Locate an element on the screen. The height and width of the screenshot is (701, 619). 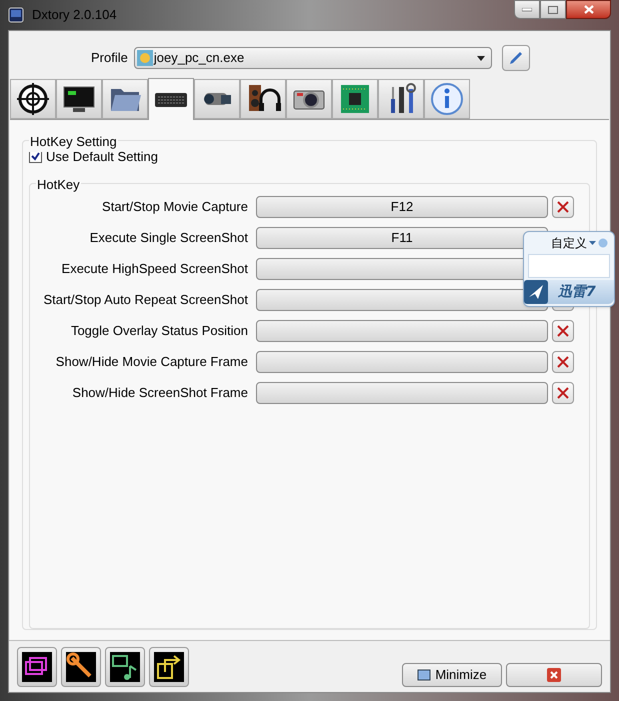
profile-label: Profile is located at coordinates (109, 58).